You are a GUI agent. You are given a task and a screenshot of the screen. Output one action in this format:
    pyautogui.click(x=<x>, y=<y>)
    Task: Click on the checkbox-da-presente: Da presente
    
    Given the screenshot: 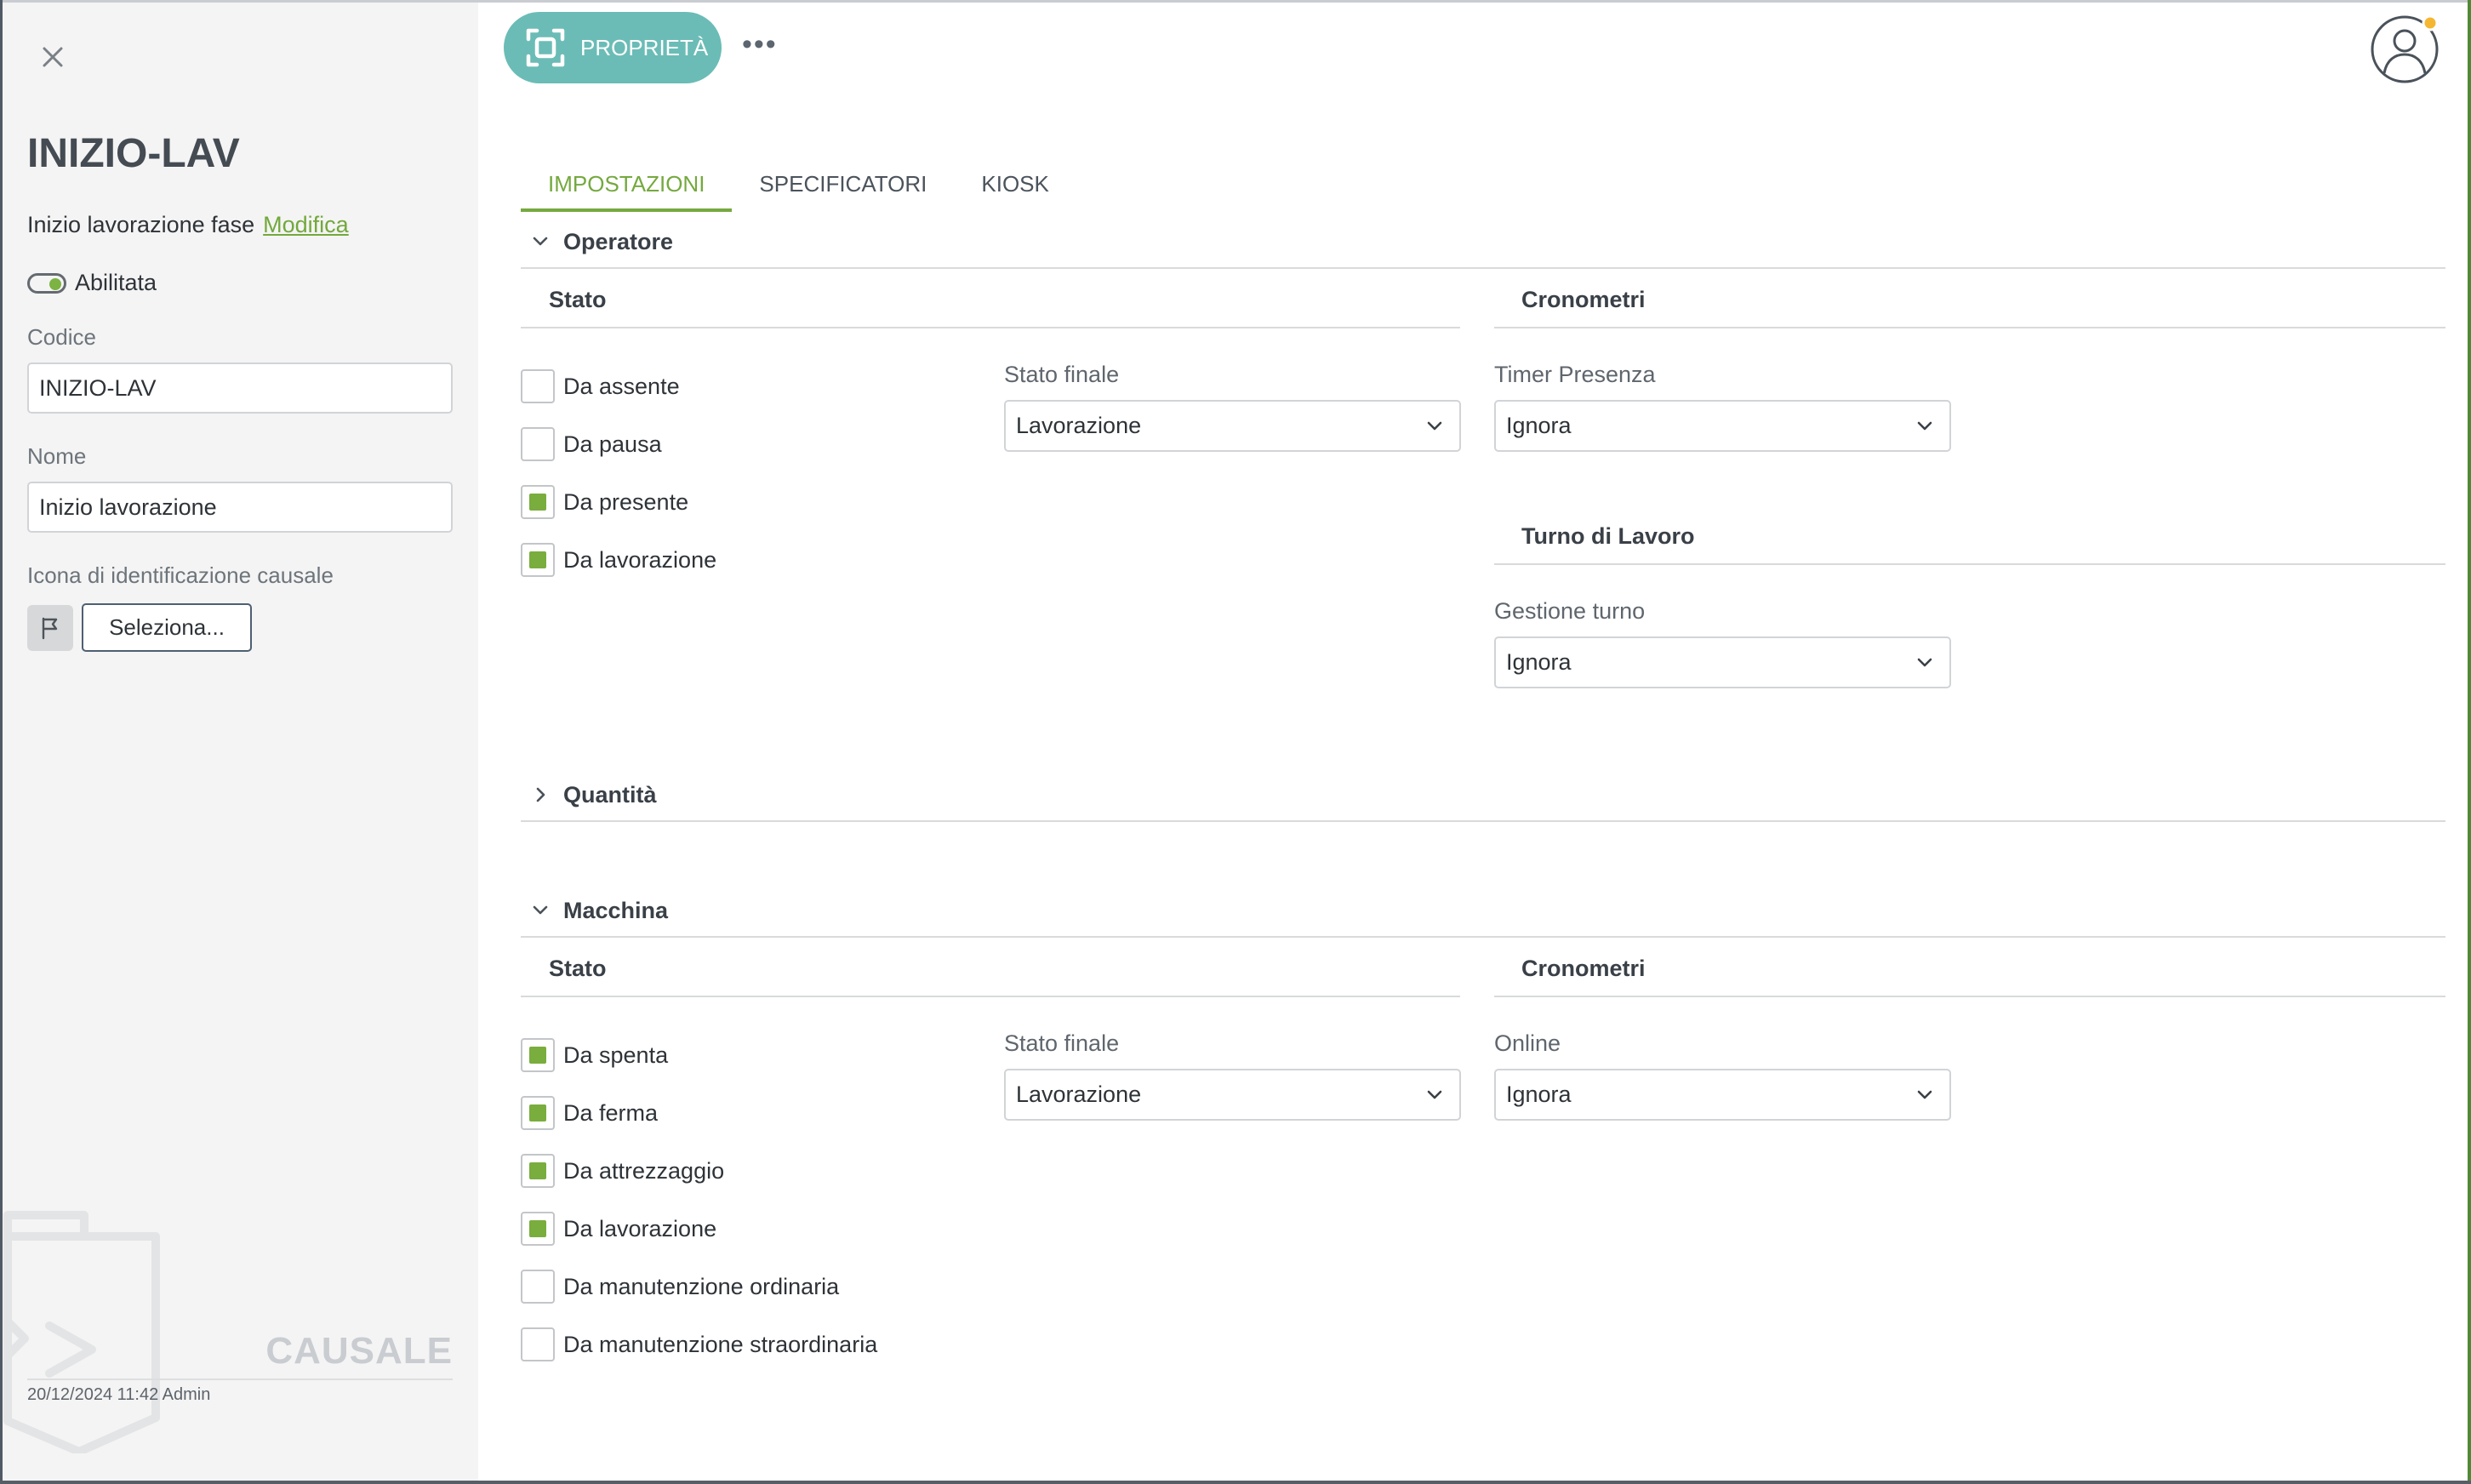 What is the action you would take?
    pyautogui.click(x=604, y=502)
    